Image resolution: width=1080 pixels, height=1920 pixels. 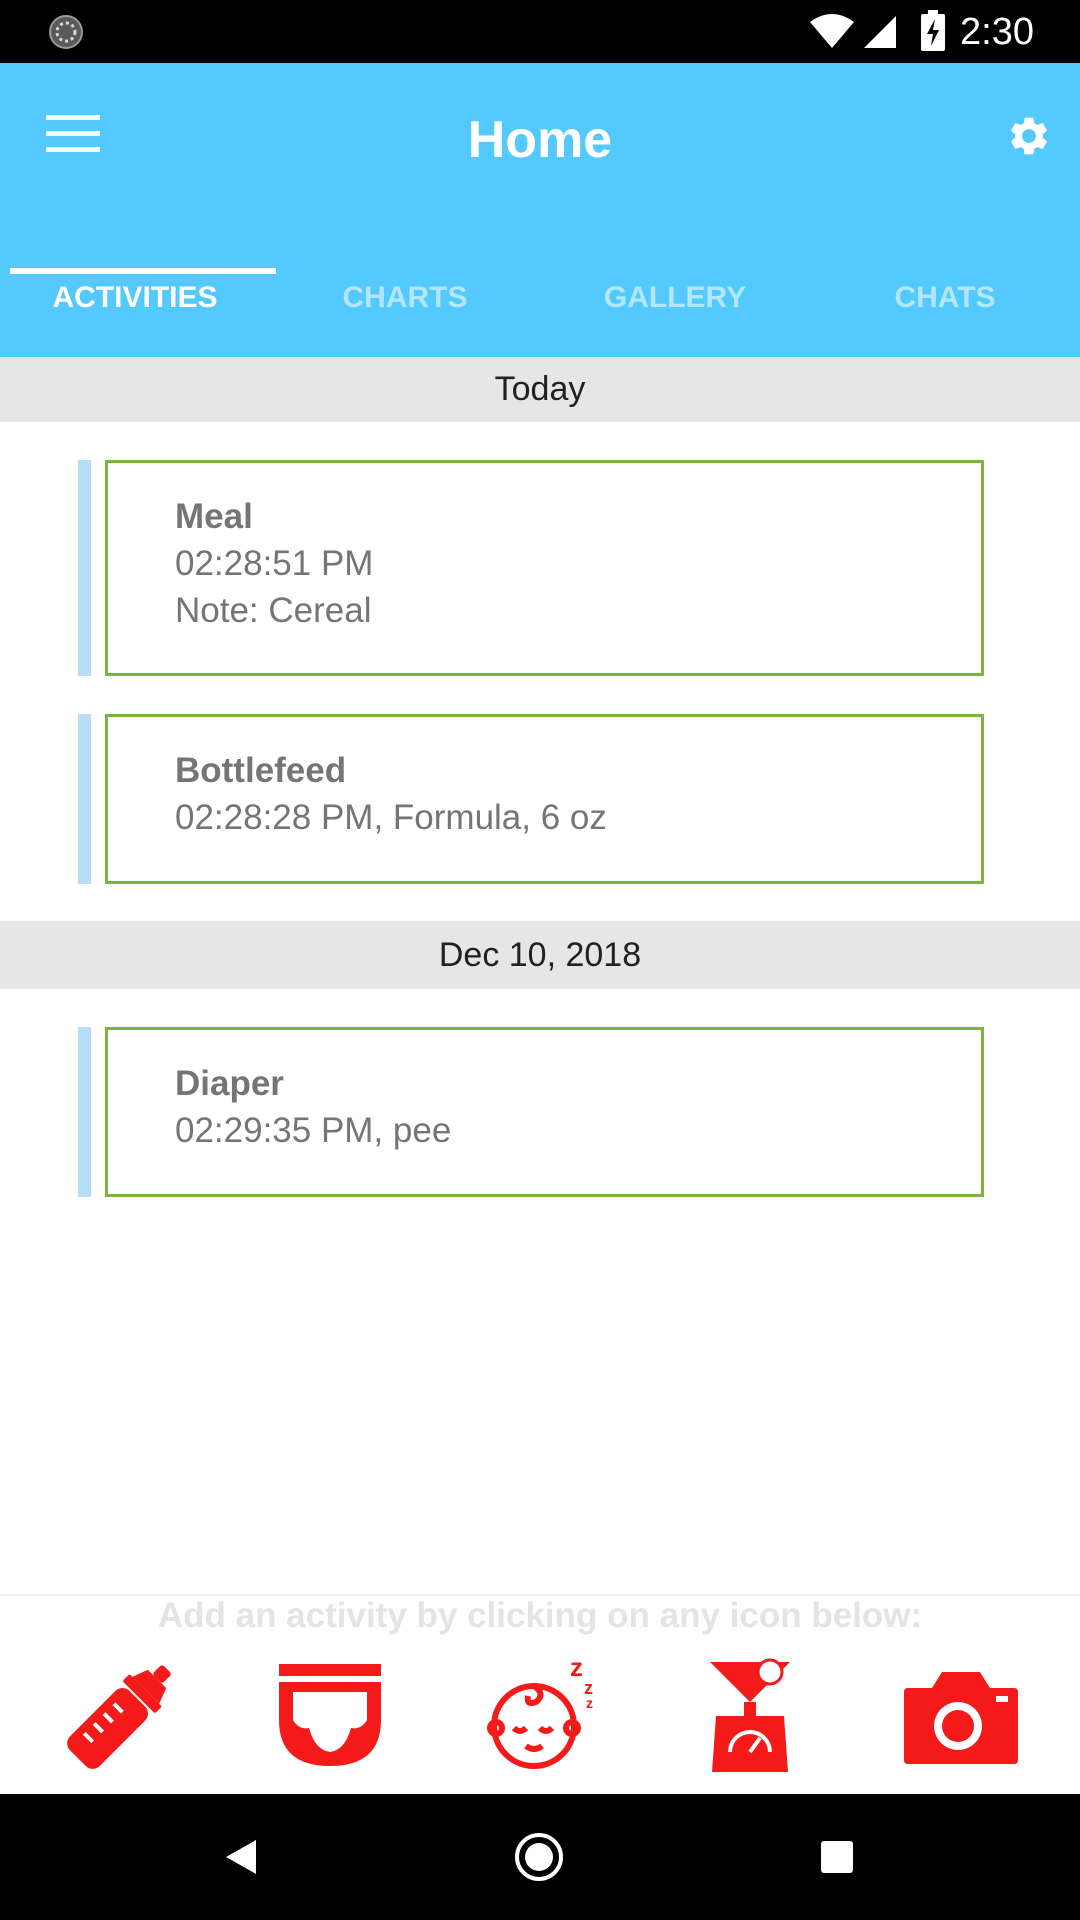 I want to click on section-header-today: Today, so click(x=540, y=389).